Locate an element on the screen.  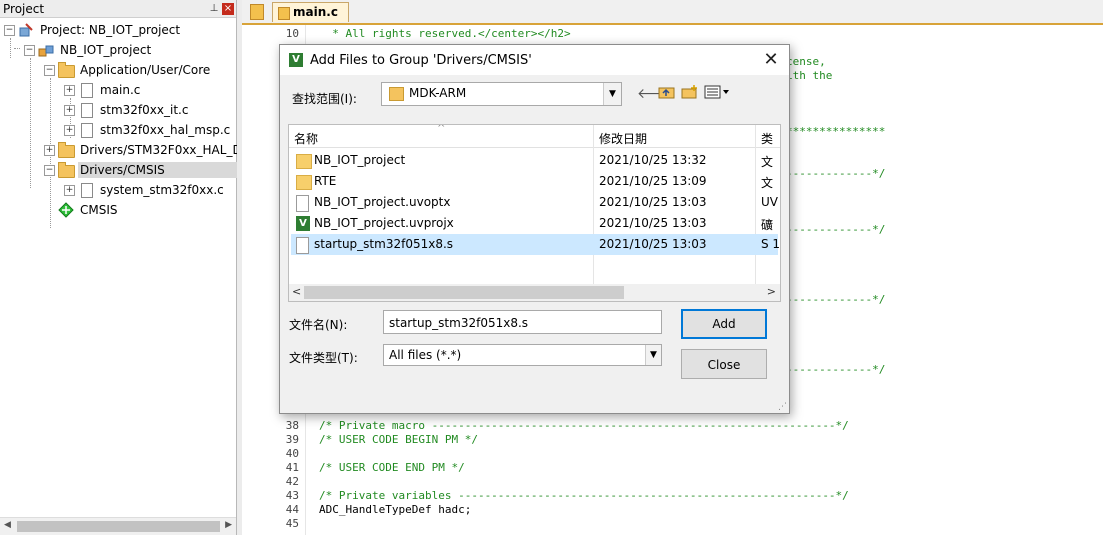
tree-file-main: + main.c is located at coordinates (101, 90).